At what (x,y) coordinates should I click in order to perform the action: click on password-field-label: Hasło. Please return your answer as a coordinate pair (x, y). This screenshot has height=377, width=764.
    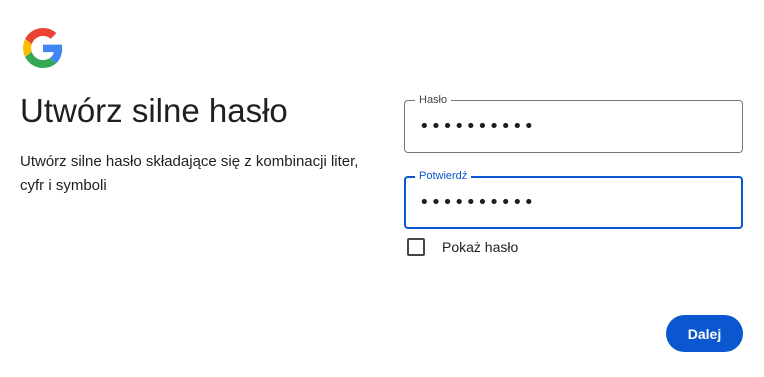
    Looking at the image, I should click on (433, 100).